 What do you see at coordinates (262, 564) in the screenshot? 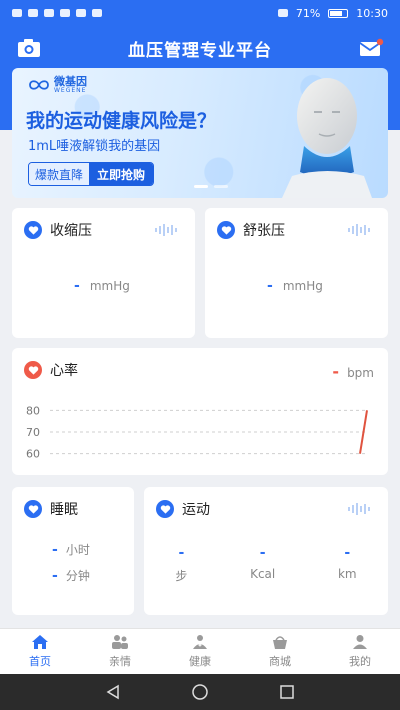
I see `kcal-metric: - Kcal` at bounding box center [262, 564].